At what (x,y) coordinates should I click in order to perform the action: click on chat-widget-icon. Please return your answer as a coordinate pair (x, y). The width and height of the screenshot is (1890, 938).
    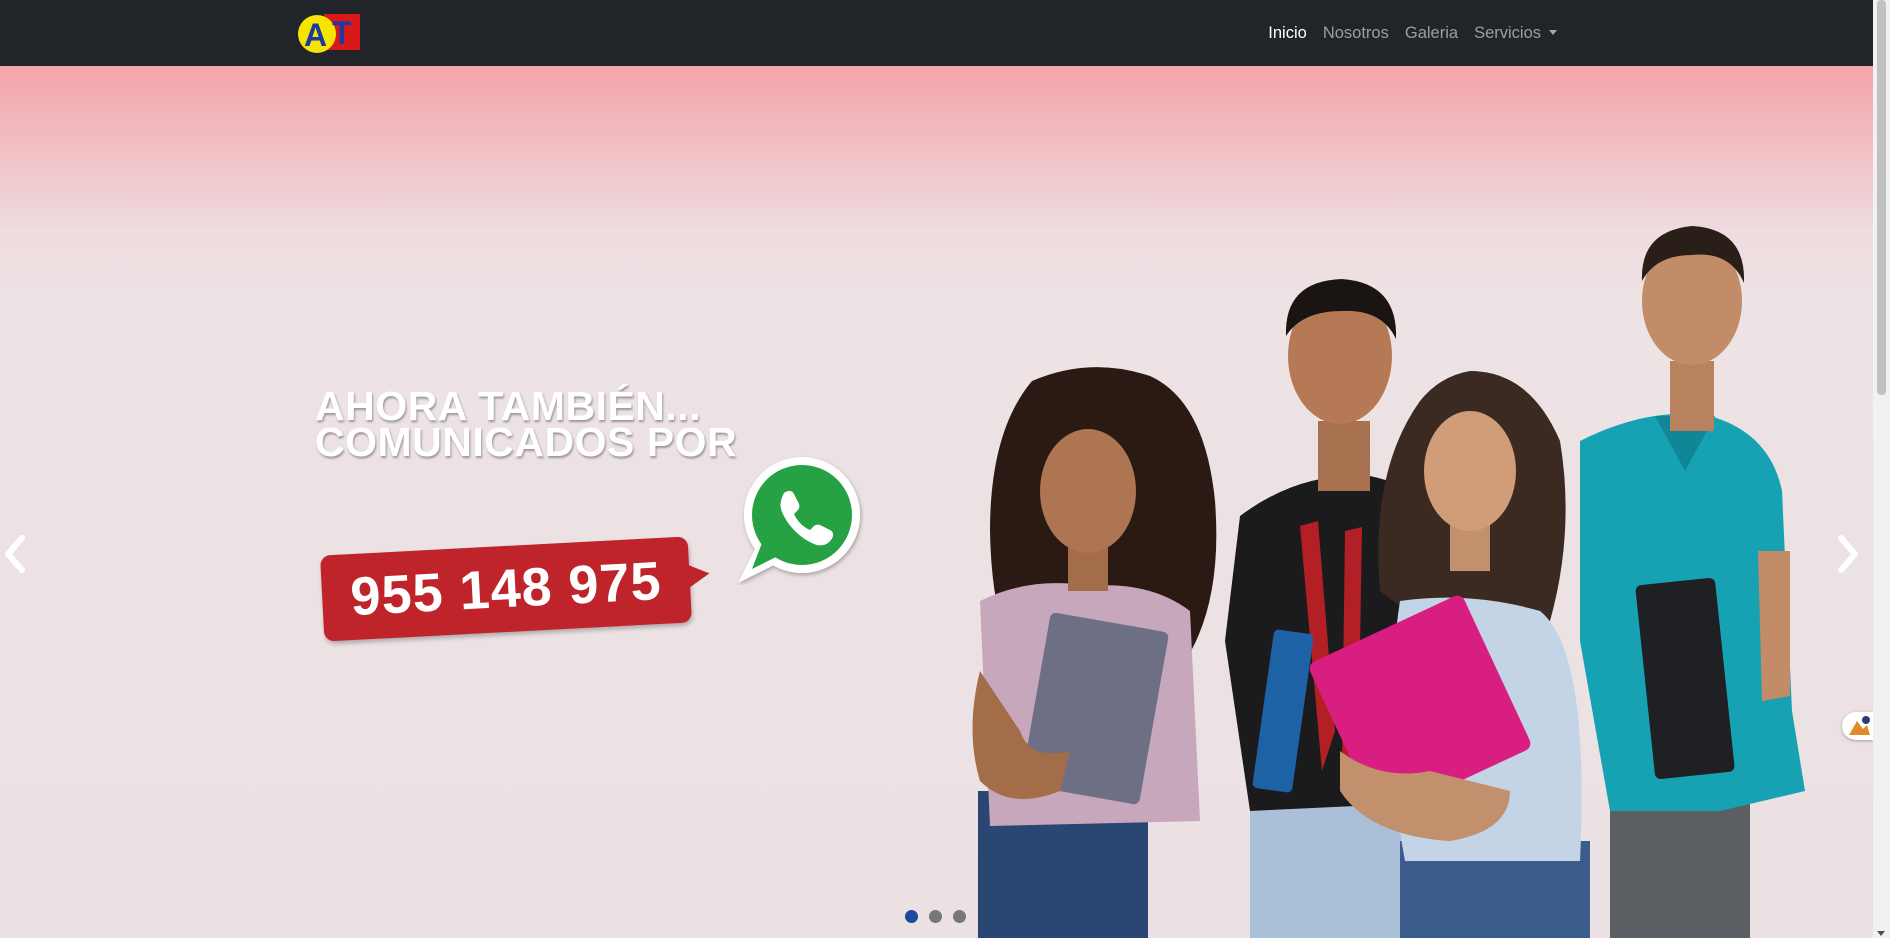
    Looking at the image, I should click on (1859, 725).